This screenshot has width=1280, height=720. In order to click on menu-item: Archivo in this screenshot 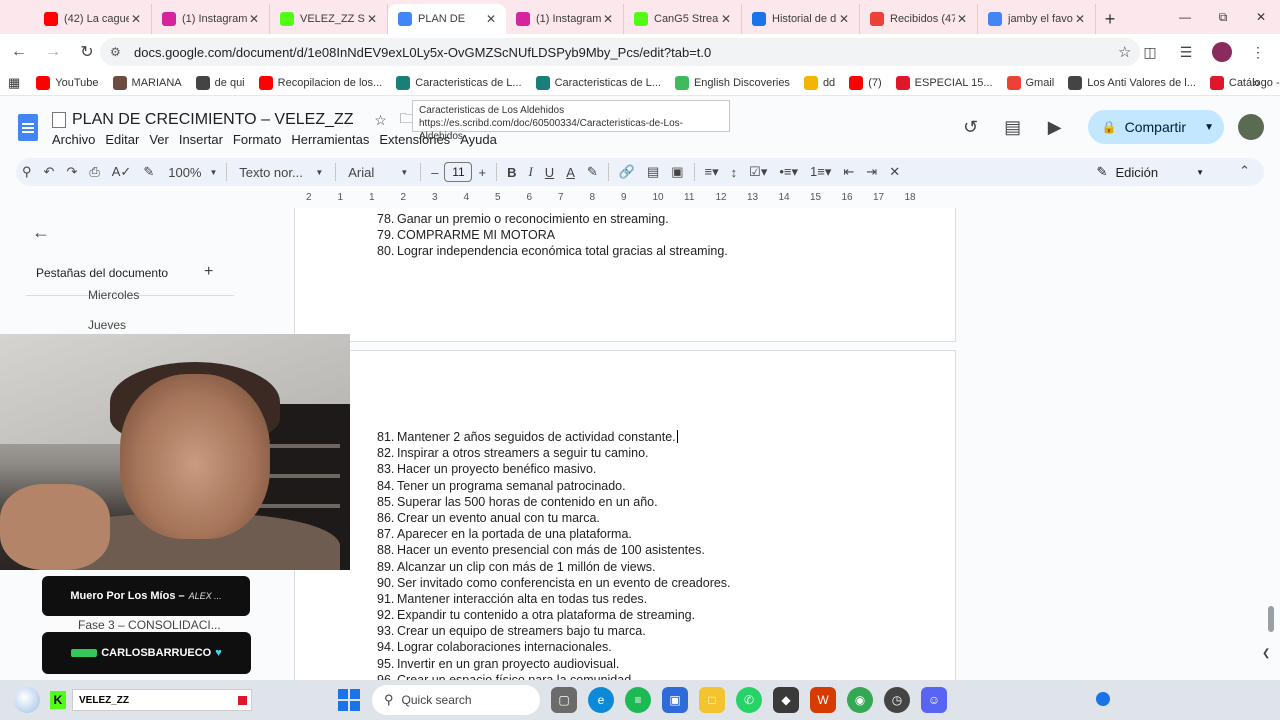, I will do `click(73, 139)`.